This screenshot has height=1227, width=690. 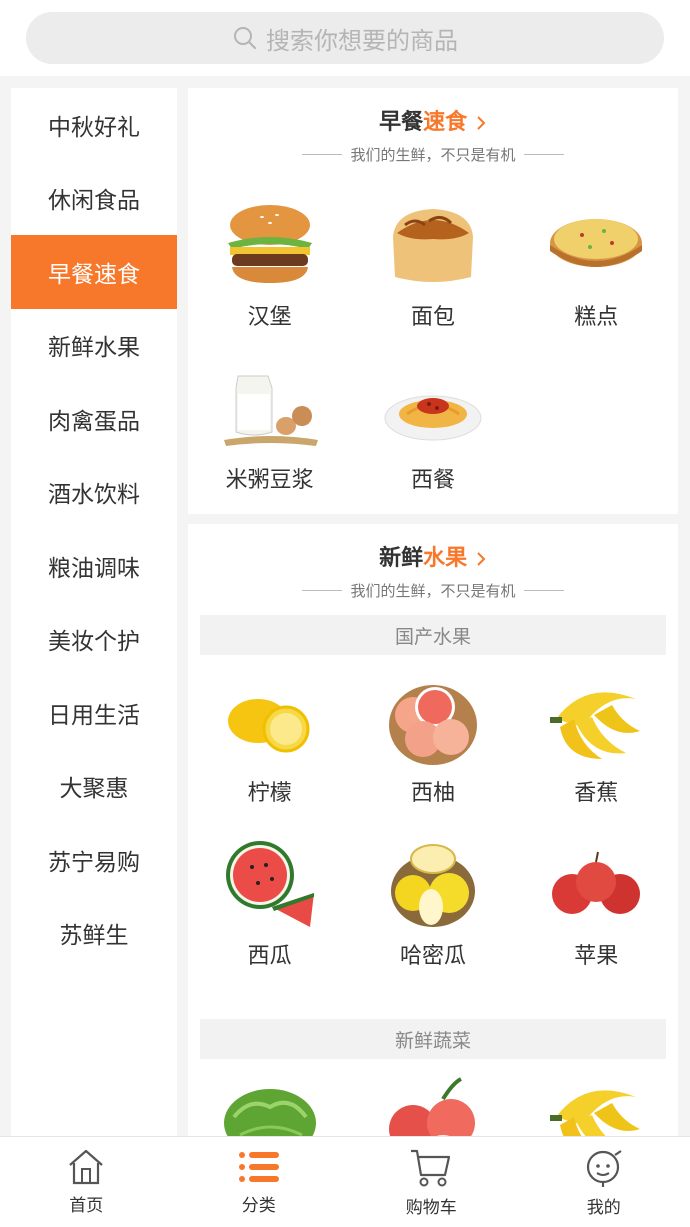 I want to click on section-title: 早餐速食, so click(x=433, y=112).